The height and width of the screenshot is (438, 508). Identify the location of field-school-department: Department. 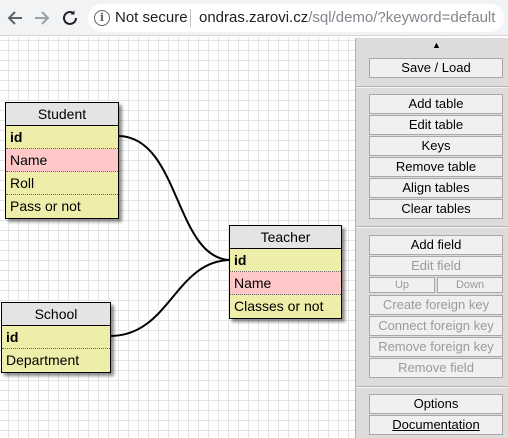
(56, 360).